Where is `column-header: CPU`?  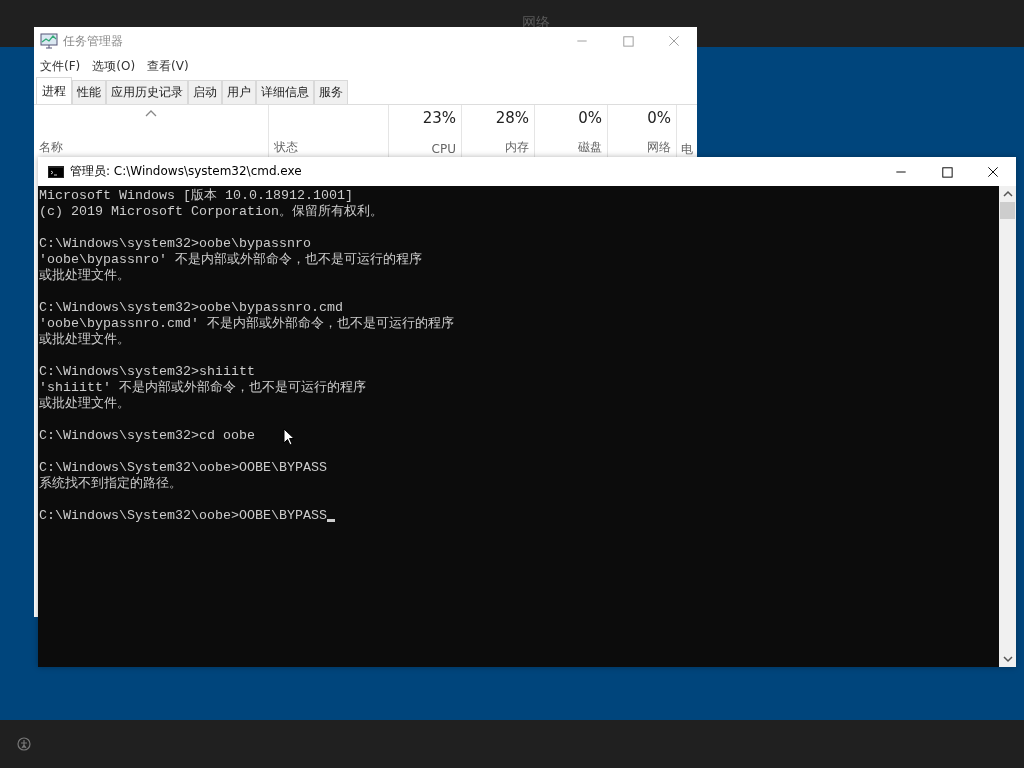
column-header: CPU is located at coordinates (443, 149).